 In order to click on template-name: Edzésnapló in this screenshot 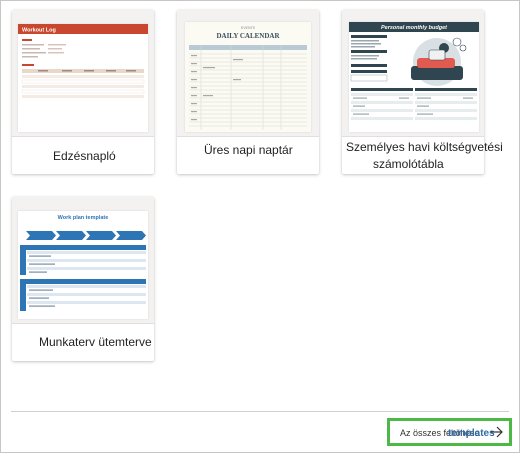, I will do `click(84, 156)`.